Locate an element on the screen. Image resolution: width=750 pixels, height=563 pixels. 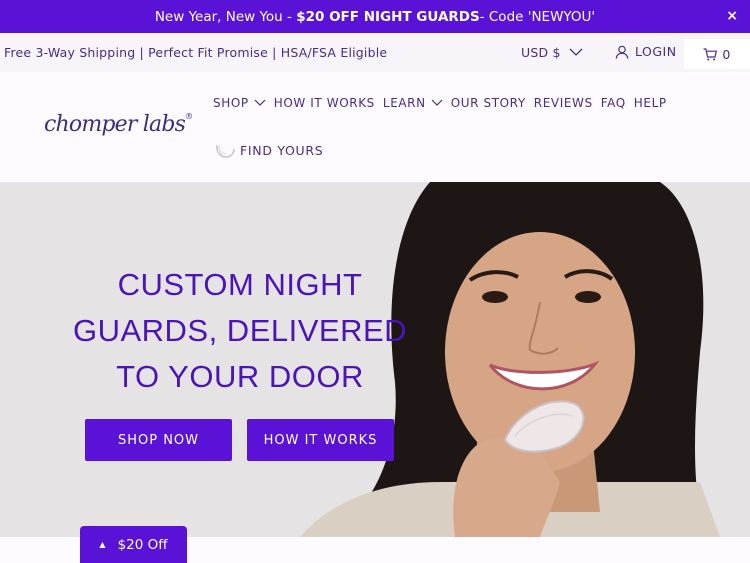
user-icon is located at coordinates (622, 52).